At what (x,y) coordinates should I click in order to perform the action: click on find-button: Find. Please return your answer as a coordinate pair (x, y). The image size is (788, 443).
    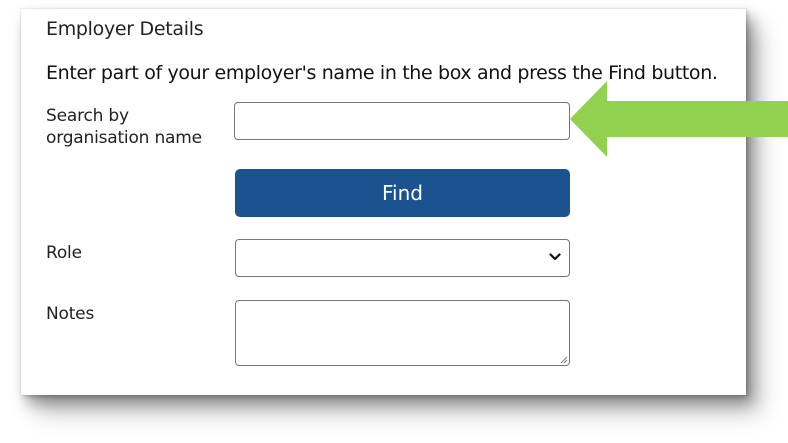
    Looking at the image, I should click on (402, 193).